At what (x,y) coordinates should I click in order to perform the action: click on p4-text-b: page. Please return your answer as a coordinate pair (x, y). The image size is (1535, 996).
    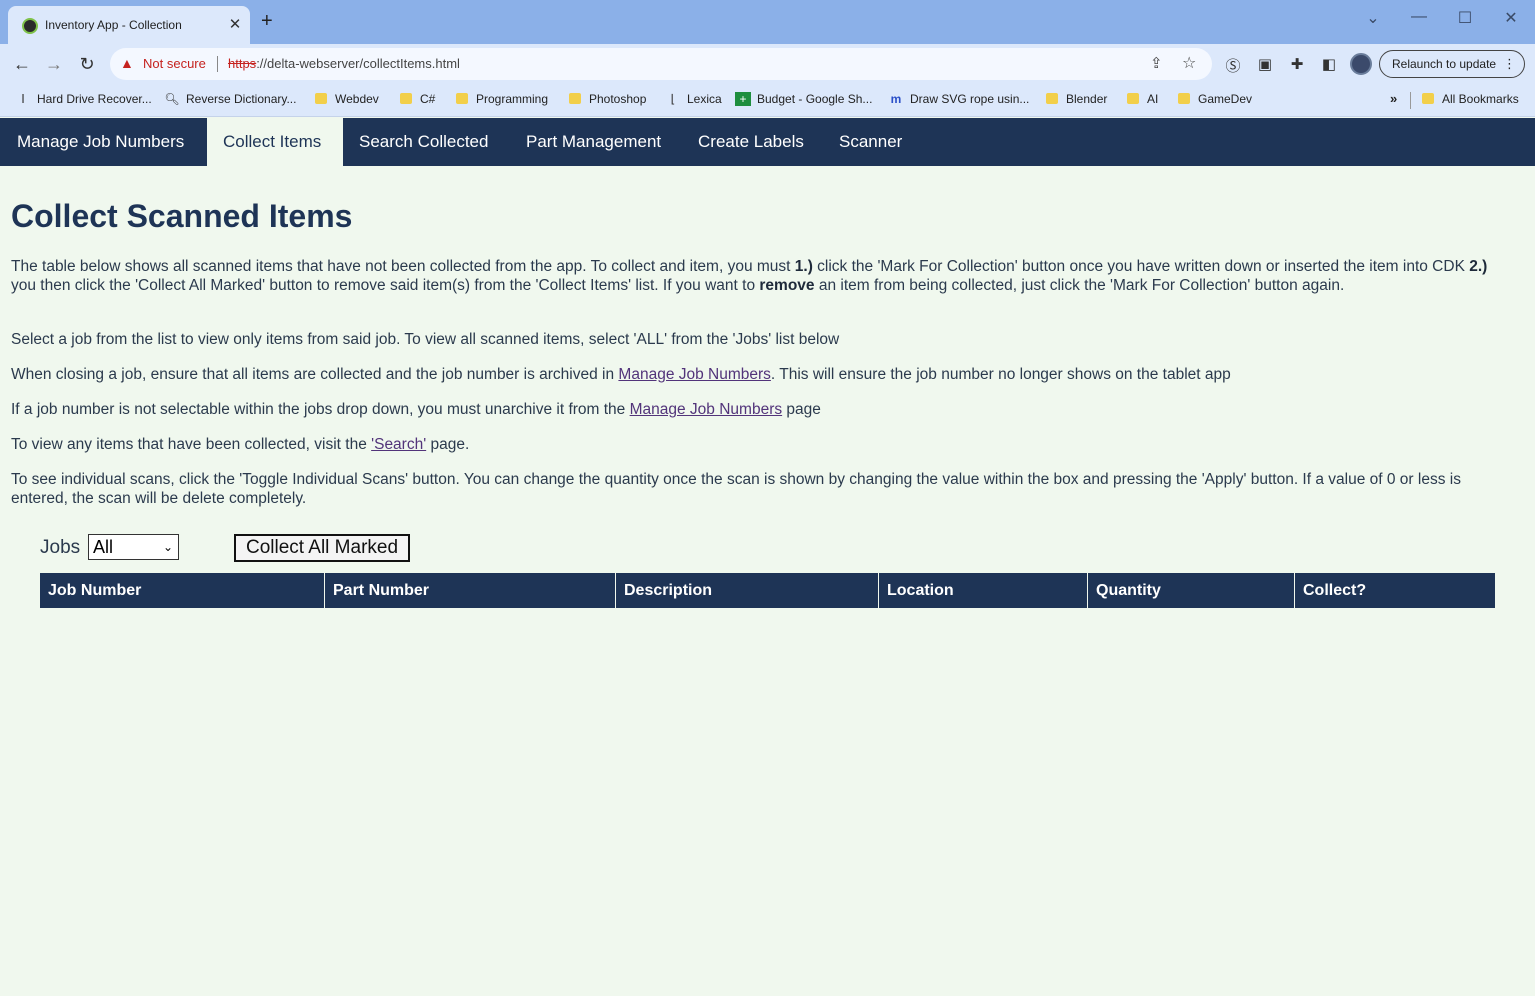
    Looking at the image, I should click on (801, 409).